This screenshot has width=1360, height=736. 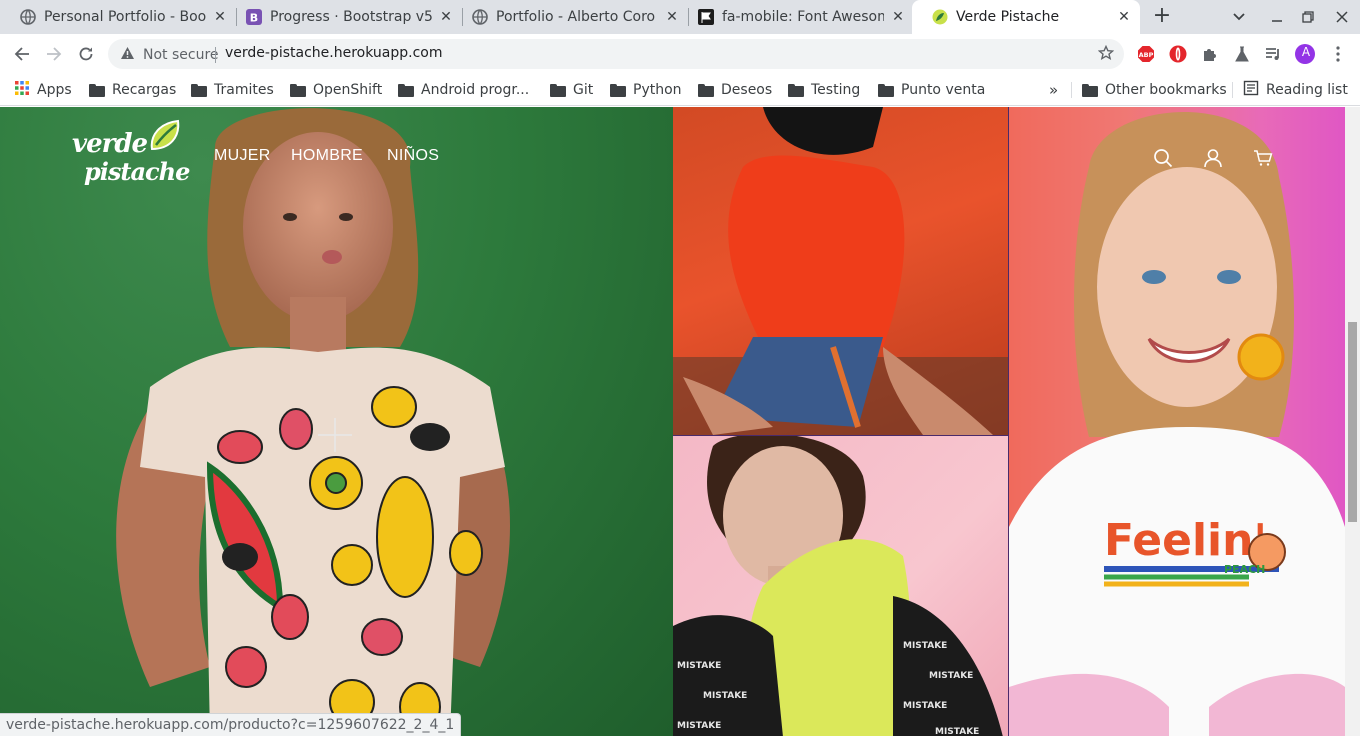 What do you see at coordinates (1185, 540) in the screenshot?
I see `svg-text: Feelin'` at bounding box center [1185, 540].